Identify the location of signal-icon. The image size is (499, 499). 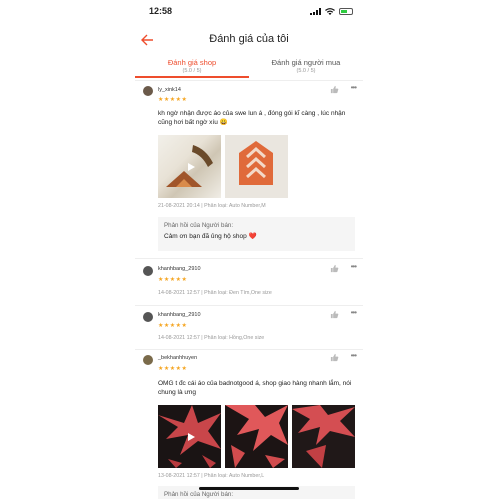
(315, 11).